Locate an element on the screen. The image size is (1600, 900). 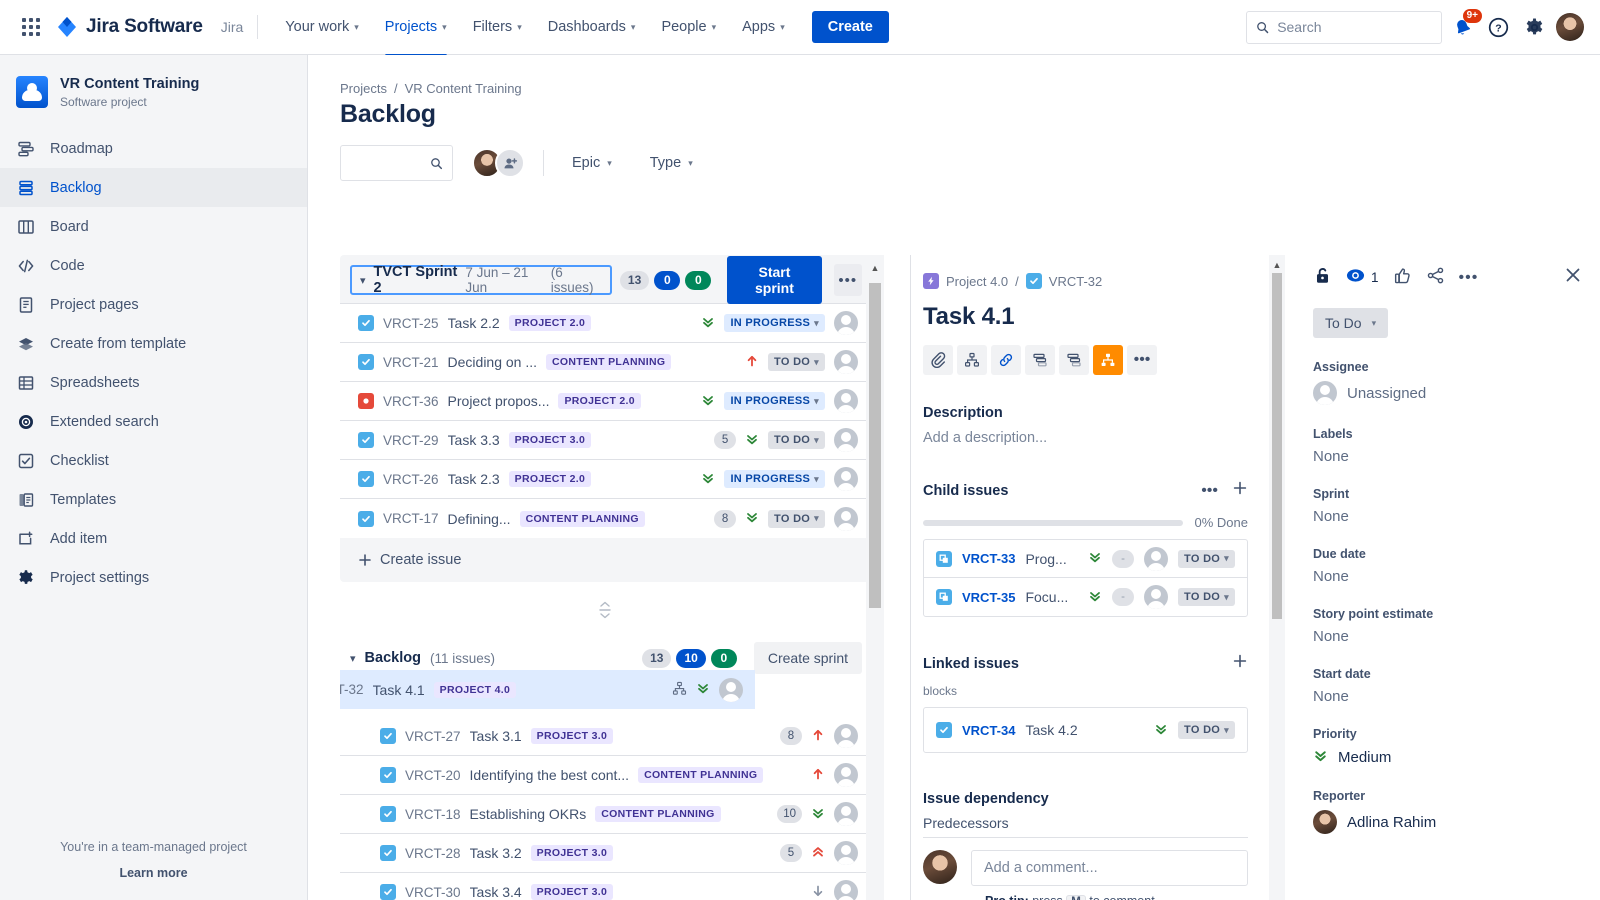
sprint-more-button: ••• is located at coordinates (847, 280).